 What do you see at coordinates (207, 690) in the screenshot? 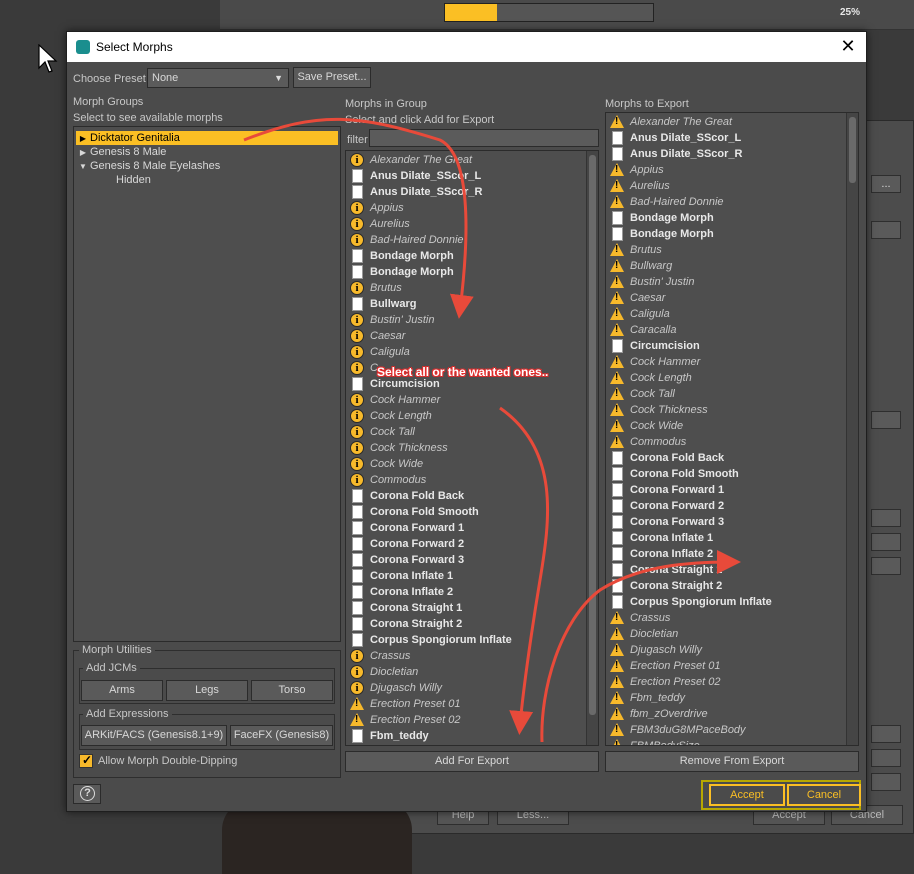
I see `legs-button: Legs` at bounding box center [207, 690].